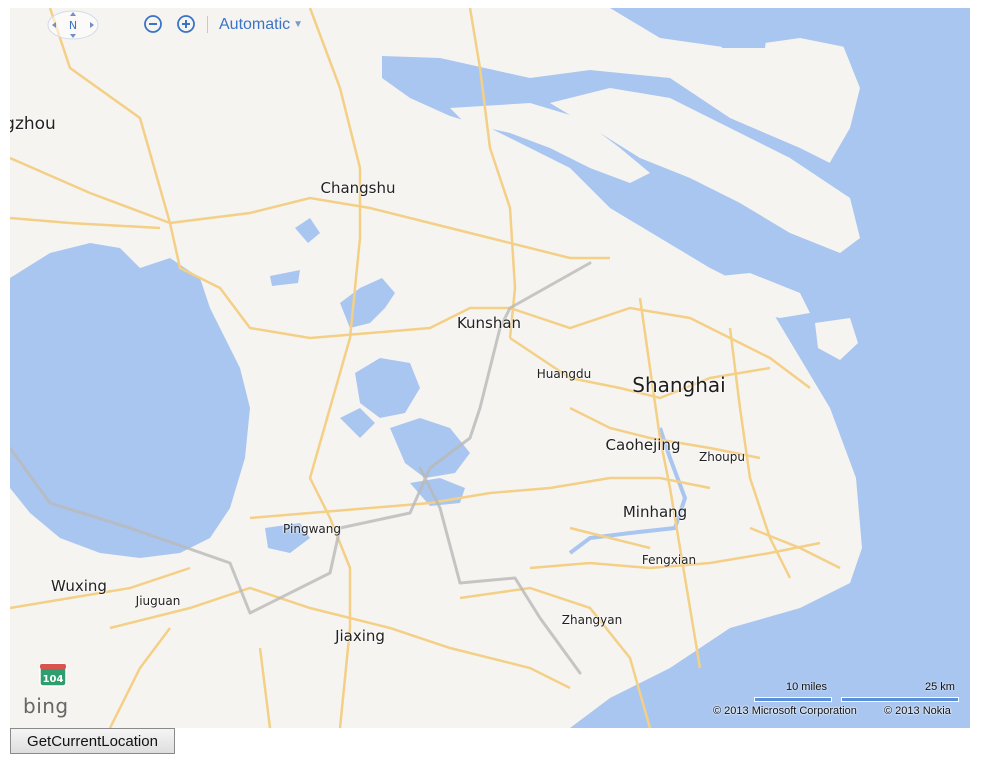 The width and height of the screenshot is (981, 757). I want to click on place-label: Minhang, so click(655, 512).